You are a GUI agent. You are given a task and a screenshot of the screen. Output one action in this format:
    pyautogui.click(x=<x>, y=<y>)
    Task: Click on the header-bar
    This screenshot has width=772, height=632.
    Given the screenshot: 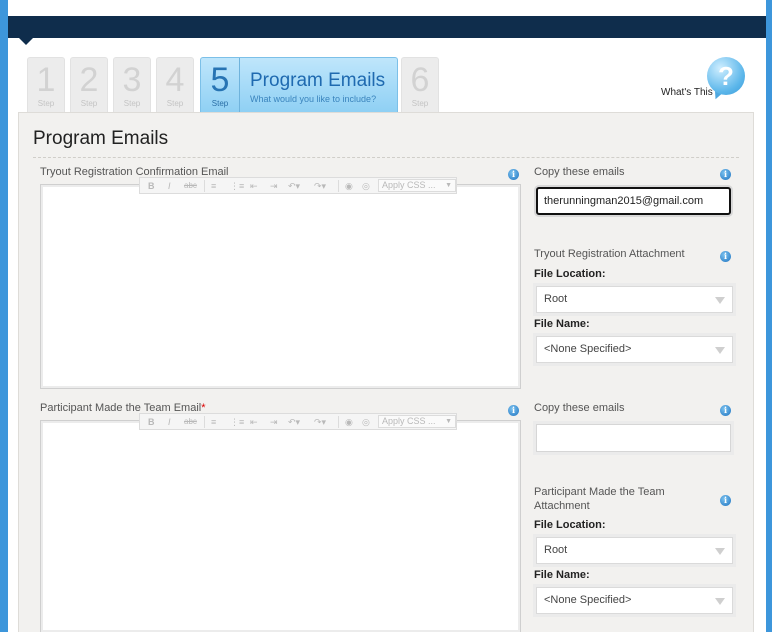 What is the action you would take?
    pyautogui.click(x=387, y=27)
    